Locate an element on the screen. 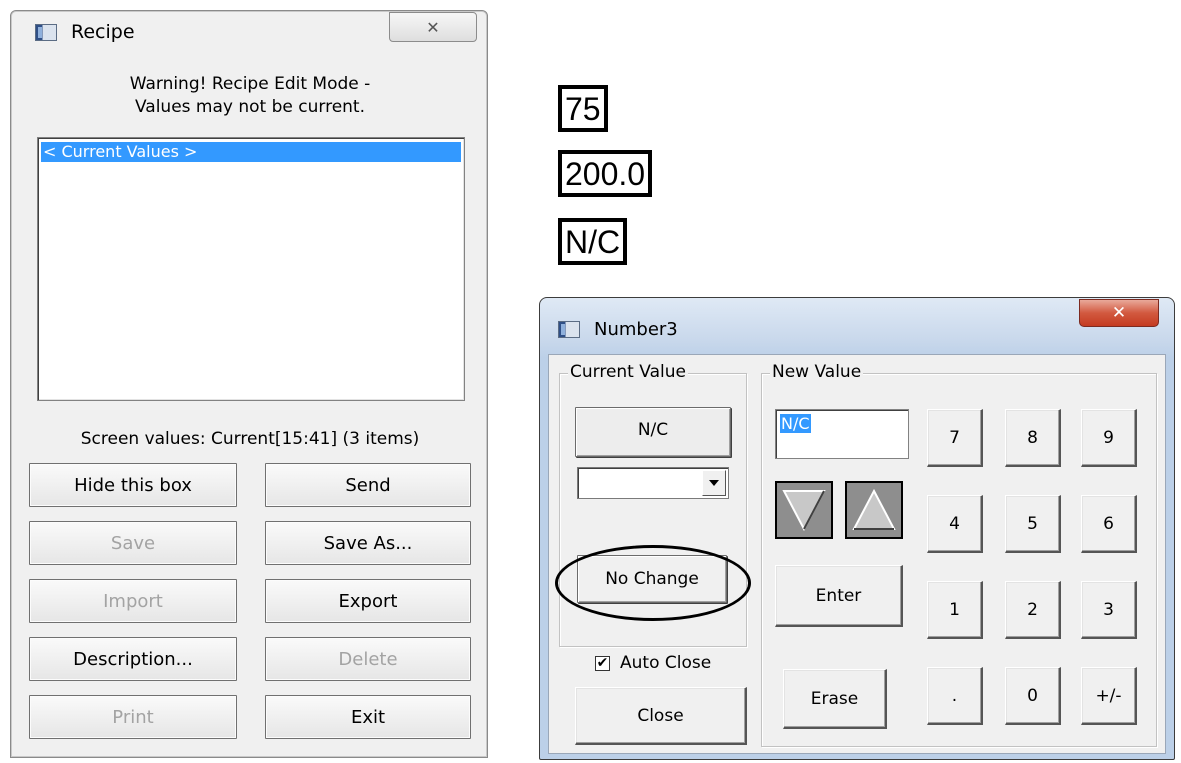 This screenshot has height=763, width=1181. value-box-2: 200.0 is located at coordinates (605, 173).